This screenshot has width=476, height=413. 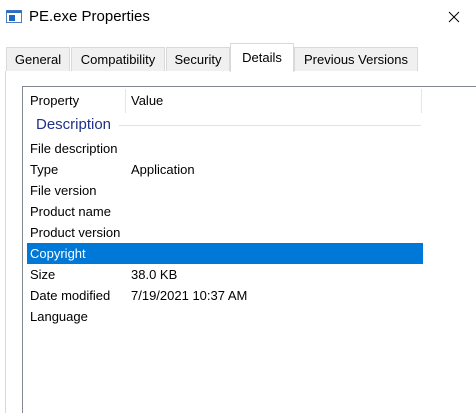 I want to click on property-value: Application, so click(x=163, y=169).